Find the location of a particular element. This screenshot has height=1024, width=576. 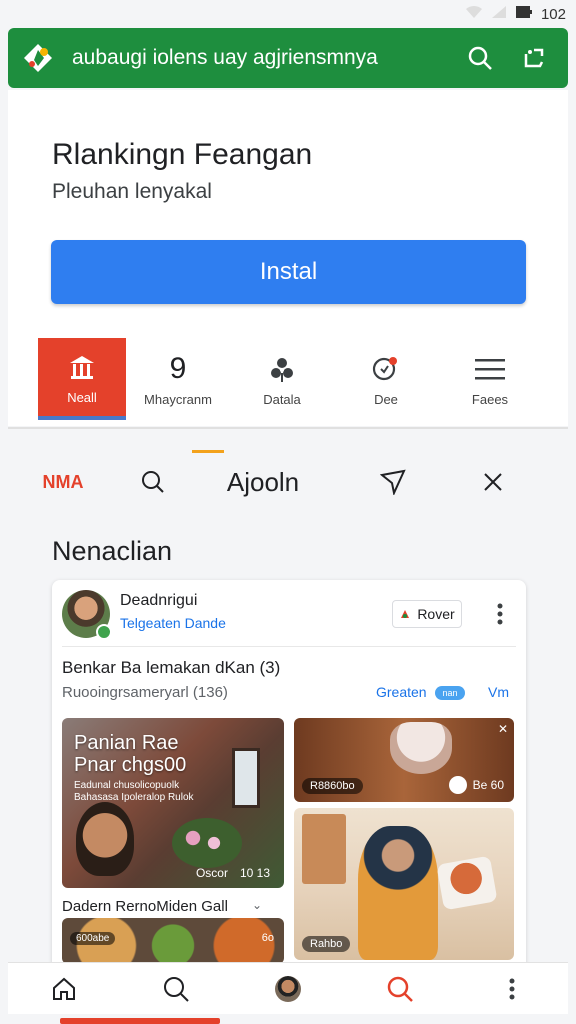

image-pill: R8860bo is located at coordinates (332, 786).